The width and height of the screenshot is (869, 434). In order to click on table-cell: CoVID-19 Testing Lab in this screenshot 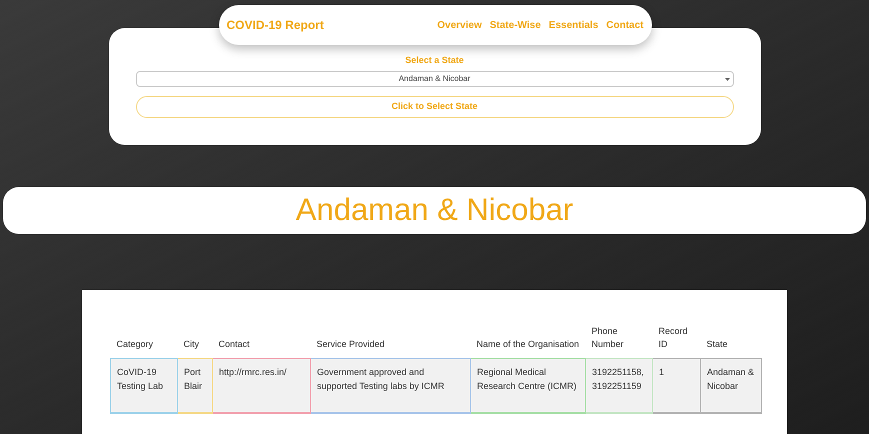, I will do `click(144, 385)`.